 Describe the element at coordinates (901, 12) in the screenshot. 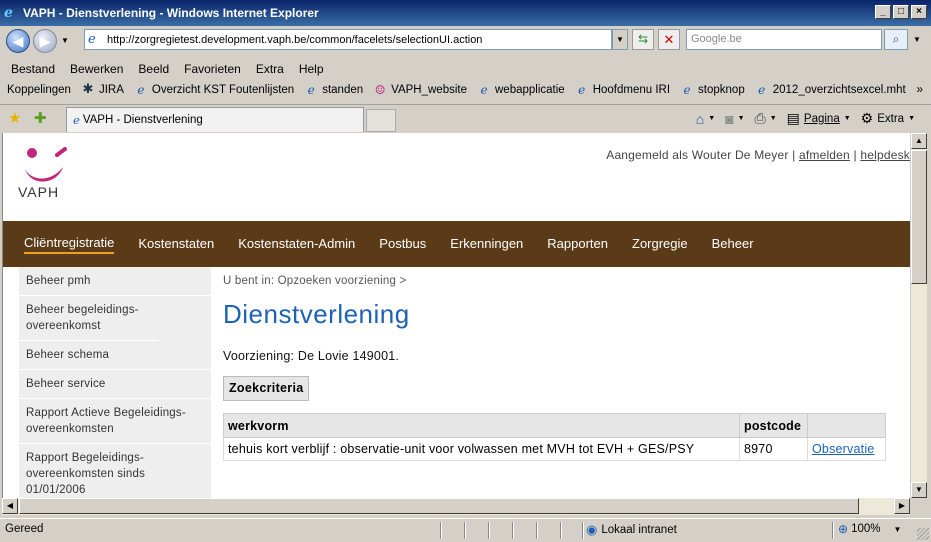

I see `maximize-button: □` at that location.